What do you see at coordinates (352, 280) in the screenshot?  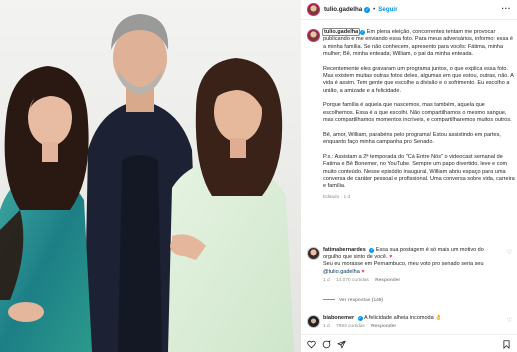 I see `comment-likes: 14.070 curtidas` at bounding box center [352, 280].